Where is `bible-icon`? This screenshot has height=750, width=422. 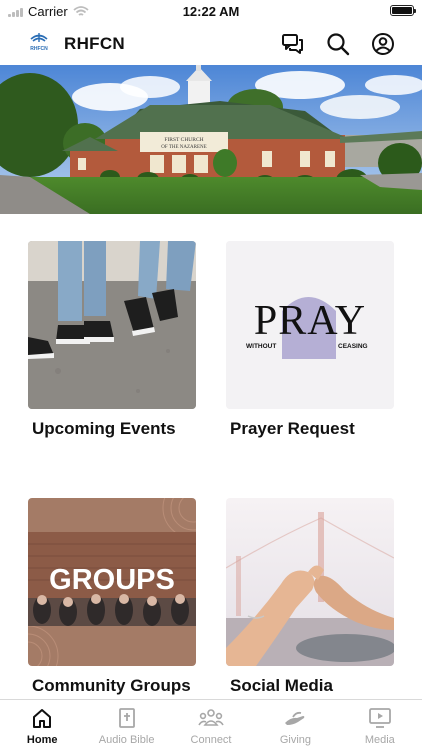 bible-icon is located at coordinates (126, 718).